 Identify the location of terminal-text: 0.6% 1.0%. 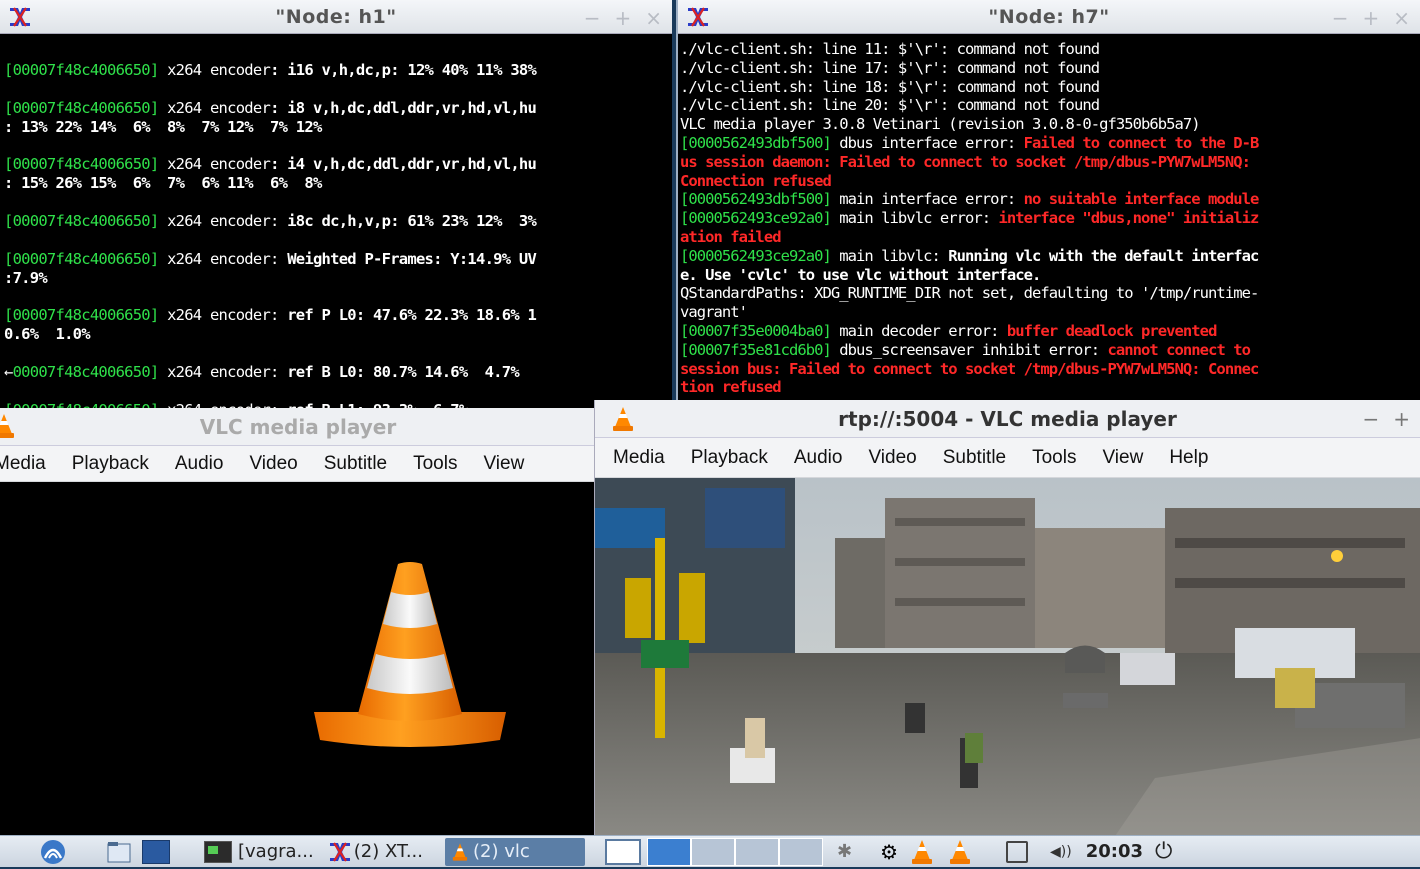
(47, 334).